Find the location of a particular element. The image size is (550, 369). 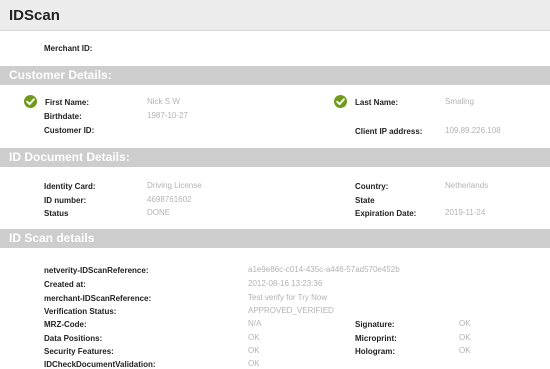

created-at-value: 2012-08-16 13:23:36 is located at coordinates (285, 283).